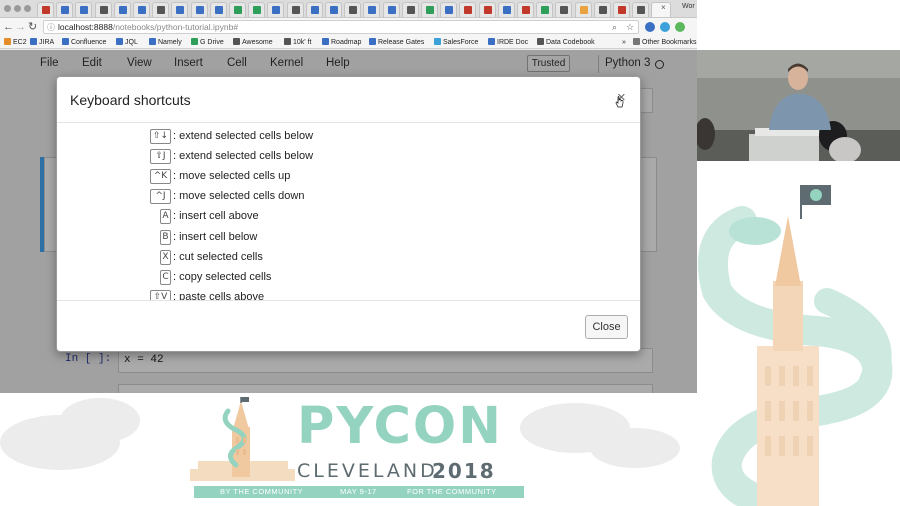  What do you see at coordinates (367, 471) in the screenshot?
I see `city-name: CLEVELAND` at bounding box center [367, 471].